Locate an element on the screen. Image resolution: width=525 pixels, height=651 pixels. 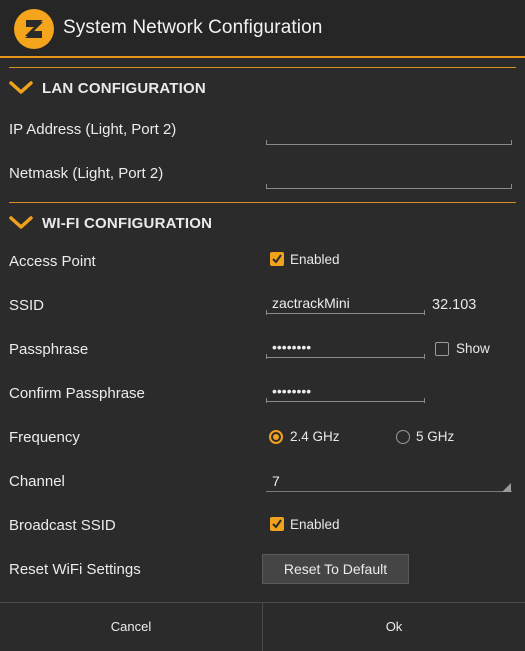
access-point-enabled-label: Enabled is located at coordinates (315, 259).